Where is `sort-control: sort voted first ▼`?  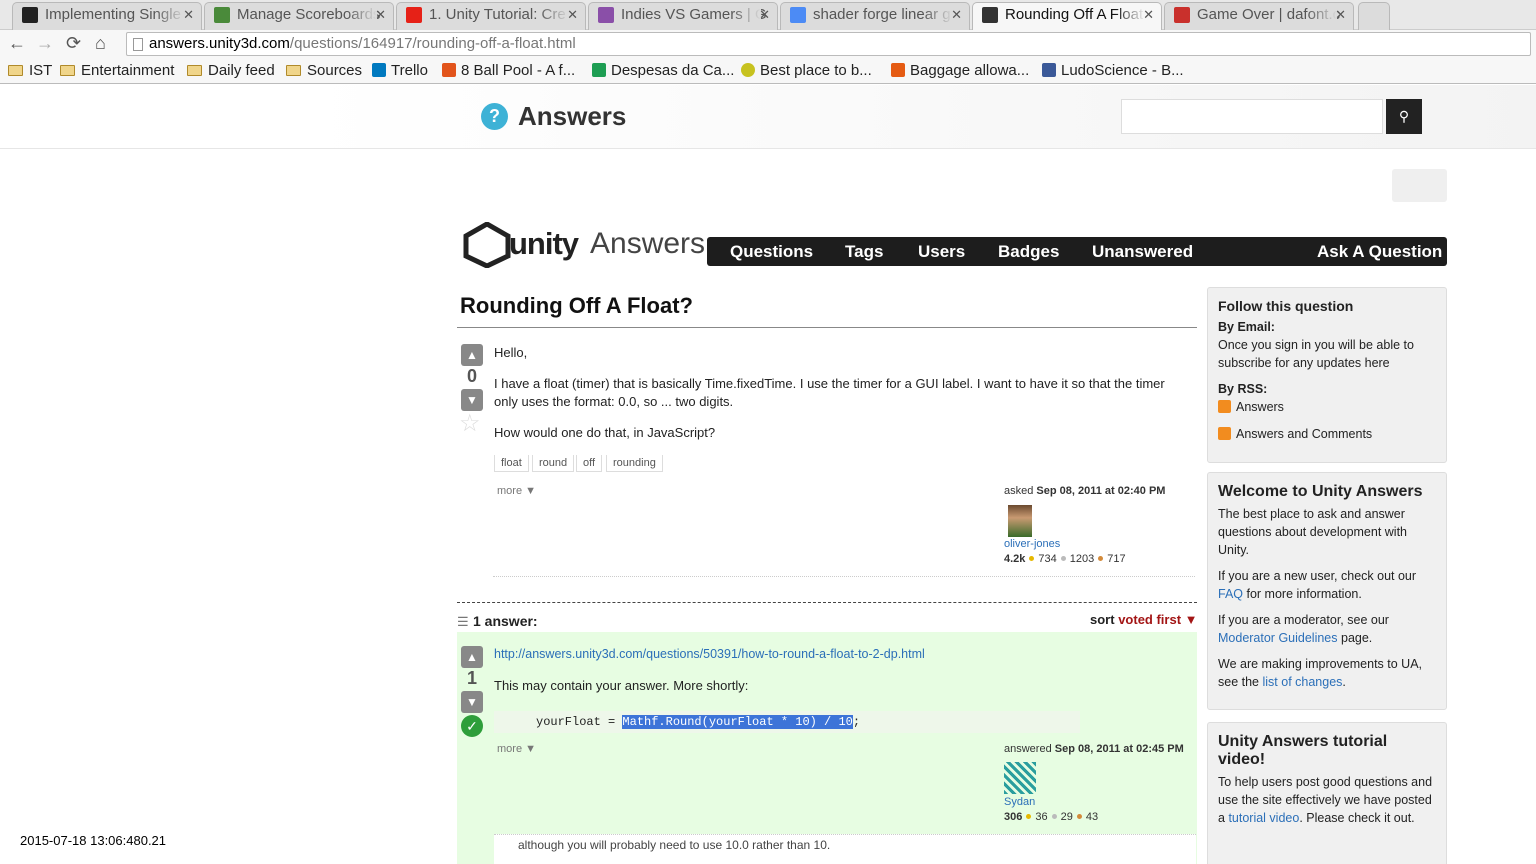 sort-control: sort voted first ▼ is located at coordinates (1144, 619).